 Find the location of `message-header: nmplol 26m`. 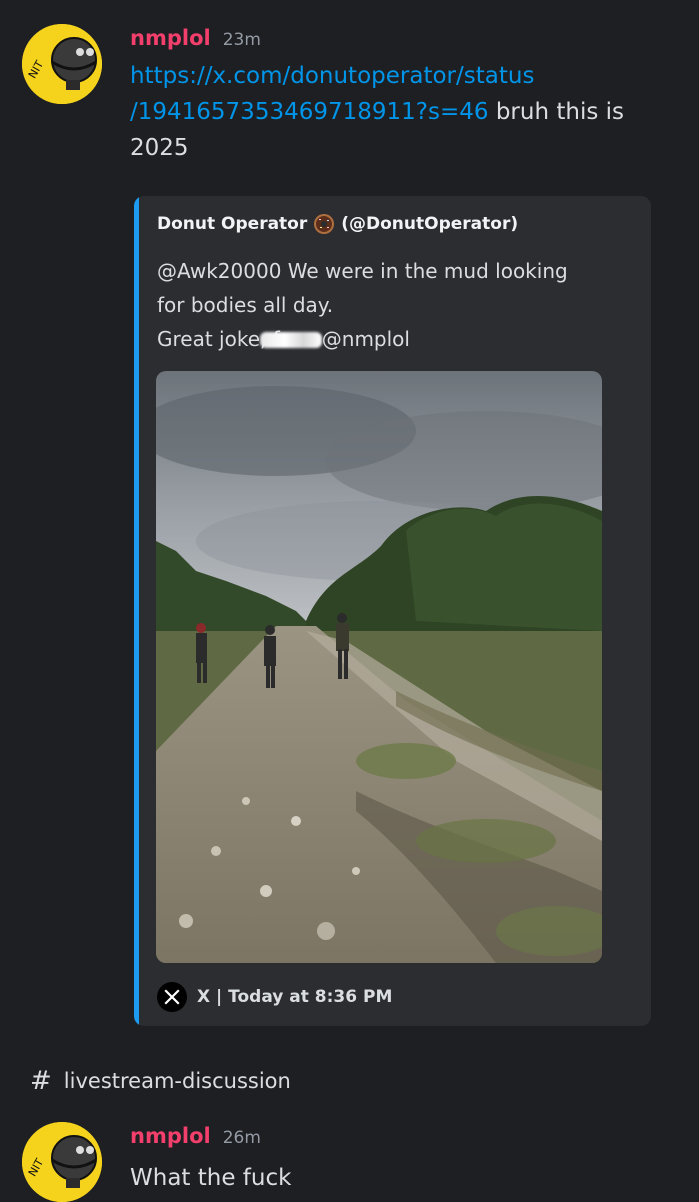

message-header: nmplol 26m is located at coordinates (195, 1136).